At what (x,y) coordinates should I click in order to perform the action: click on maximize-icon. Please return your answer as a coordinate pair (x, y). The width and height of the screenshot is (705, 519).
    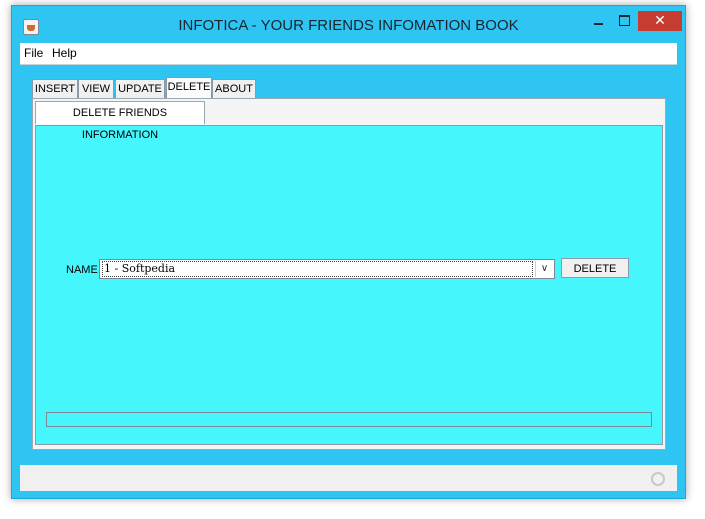
    Looking at the image, I should click on (624, 20).